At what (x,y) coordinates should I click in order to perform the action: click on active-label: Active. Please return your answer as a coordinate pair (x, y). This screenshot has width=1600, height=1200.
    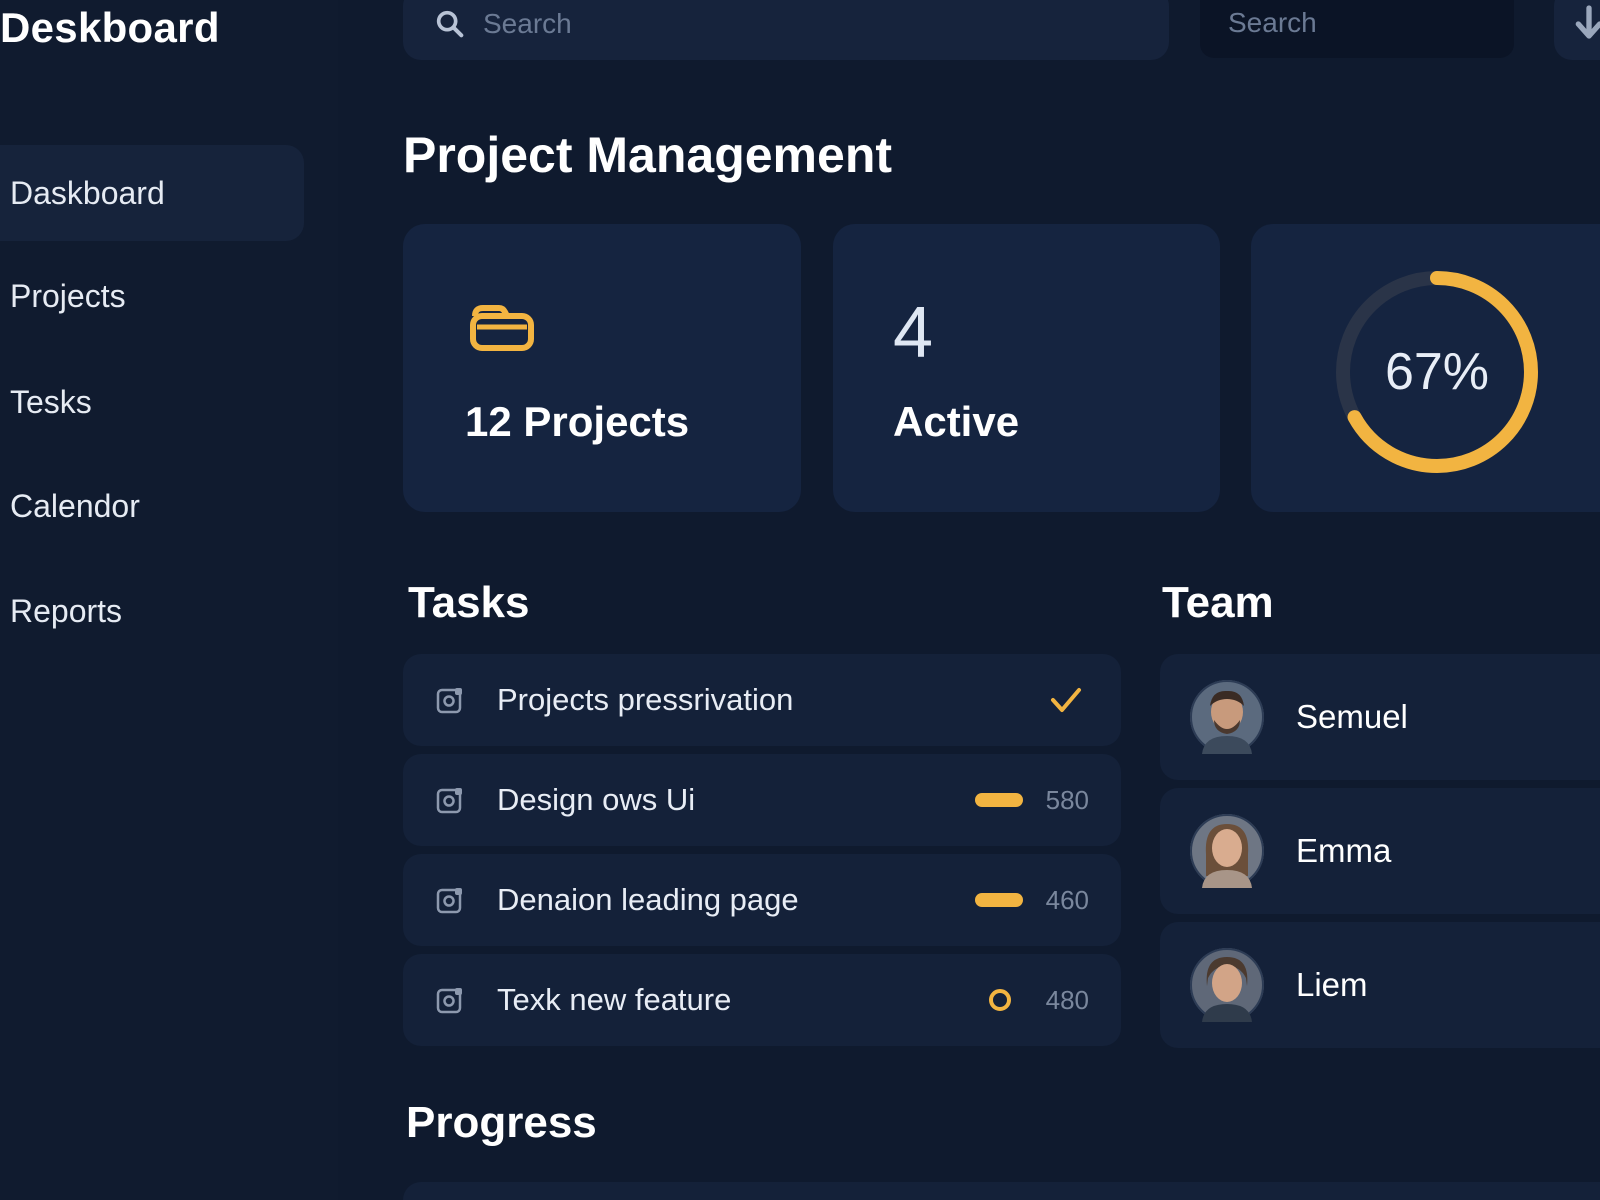
    Looking at the image, I should click on (956, 421).